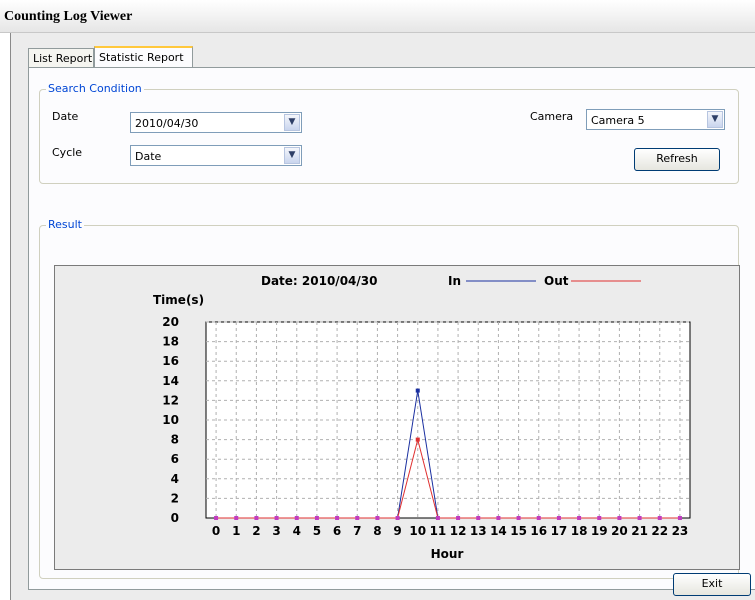 The image size is (755, 600). What do you see at coordinates (67, 152) in the screenshot?
I see `cycle-label: Cycle` at bounding box center [67, 152].